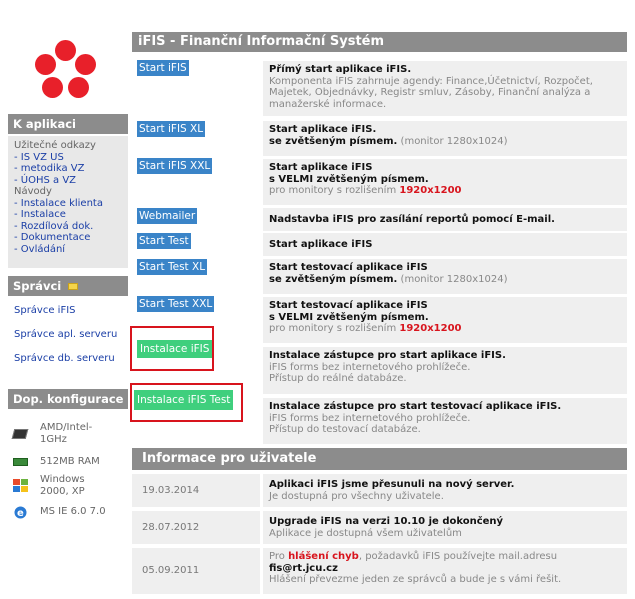  Describe the element at coordinates (323, 556) in the screenshot. I see `bug-report-link: hlášení chyb` at that location.